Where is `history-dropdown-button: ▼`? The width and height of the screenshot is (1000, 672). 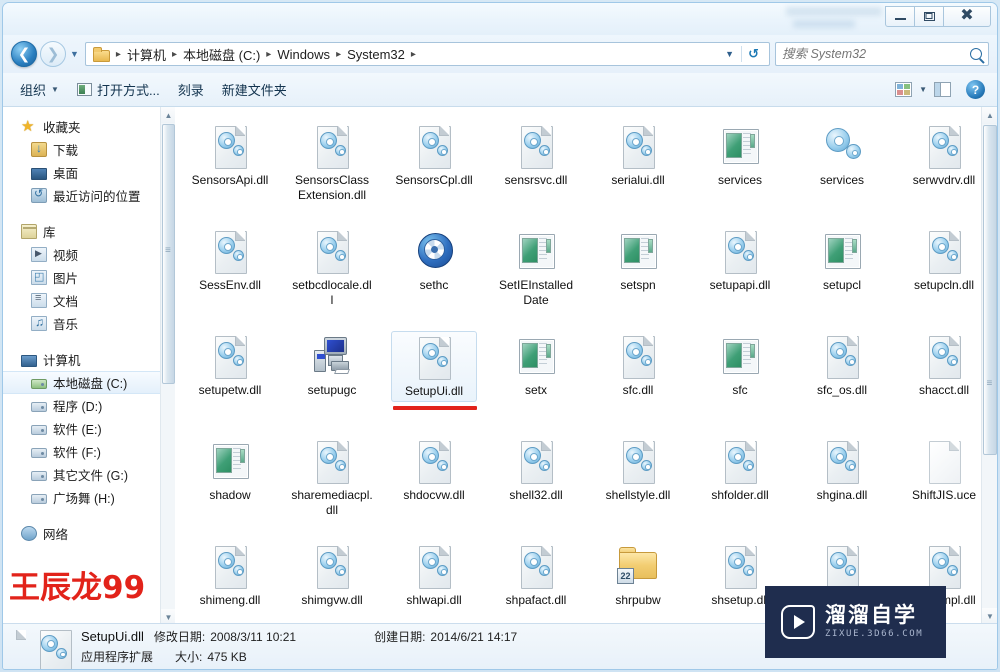 history-dropdown-button: ▼ is located at coordinates (74, 54).